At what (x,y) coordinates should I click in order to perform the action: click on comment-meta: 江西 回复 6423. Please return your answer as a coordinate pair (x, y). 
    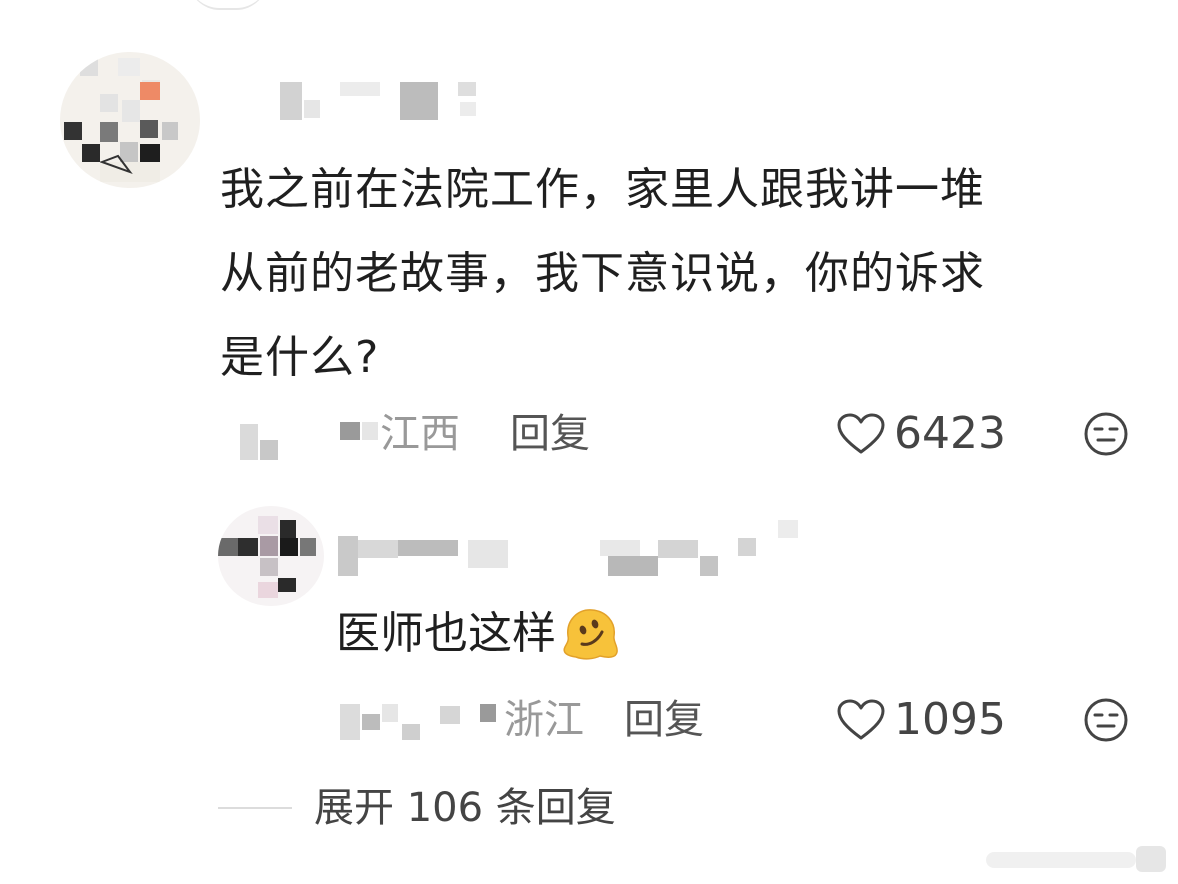
    Looking at the image, I should click on (690, 434).